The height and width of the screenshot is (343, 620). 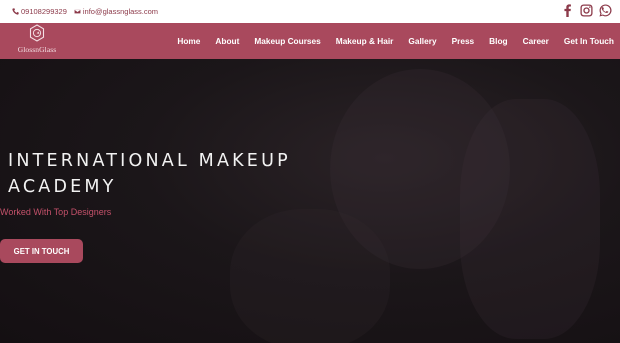 I want to click on nav-item-home: Home, so click(x=188, y=41).